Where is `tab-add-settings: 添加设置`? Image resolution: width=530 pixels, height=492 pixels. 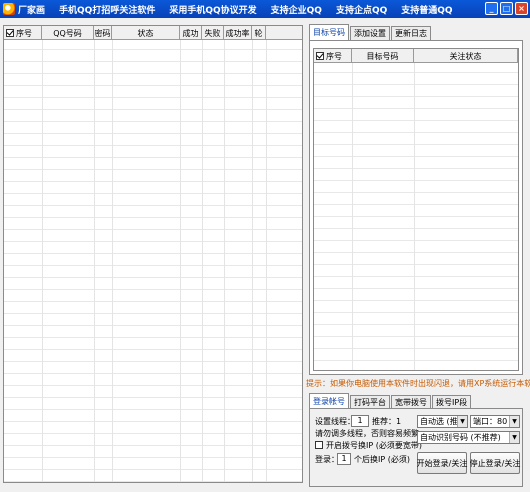
tab-add-settings: 添加设置 is located at coordinates (370, 33).